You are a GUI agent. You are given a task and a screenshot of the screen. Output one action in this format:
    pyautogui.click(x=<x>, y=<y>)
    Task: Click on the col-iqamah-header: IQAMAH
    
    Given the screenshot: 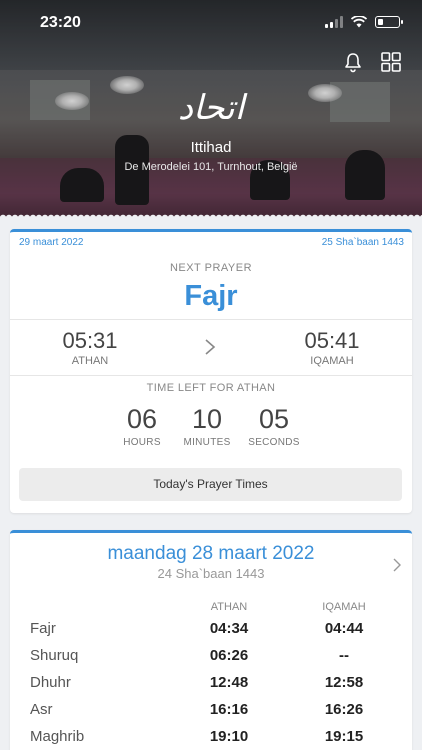 What is the action you would take?
    pyautogui.click(x=344, y=607)
    